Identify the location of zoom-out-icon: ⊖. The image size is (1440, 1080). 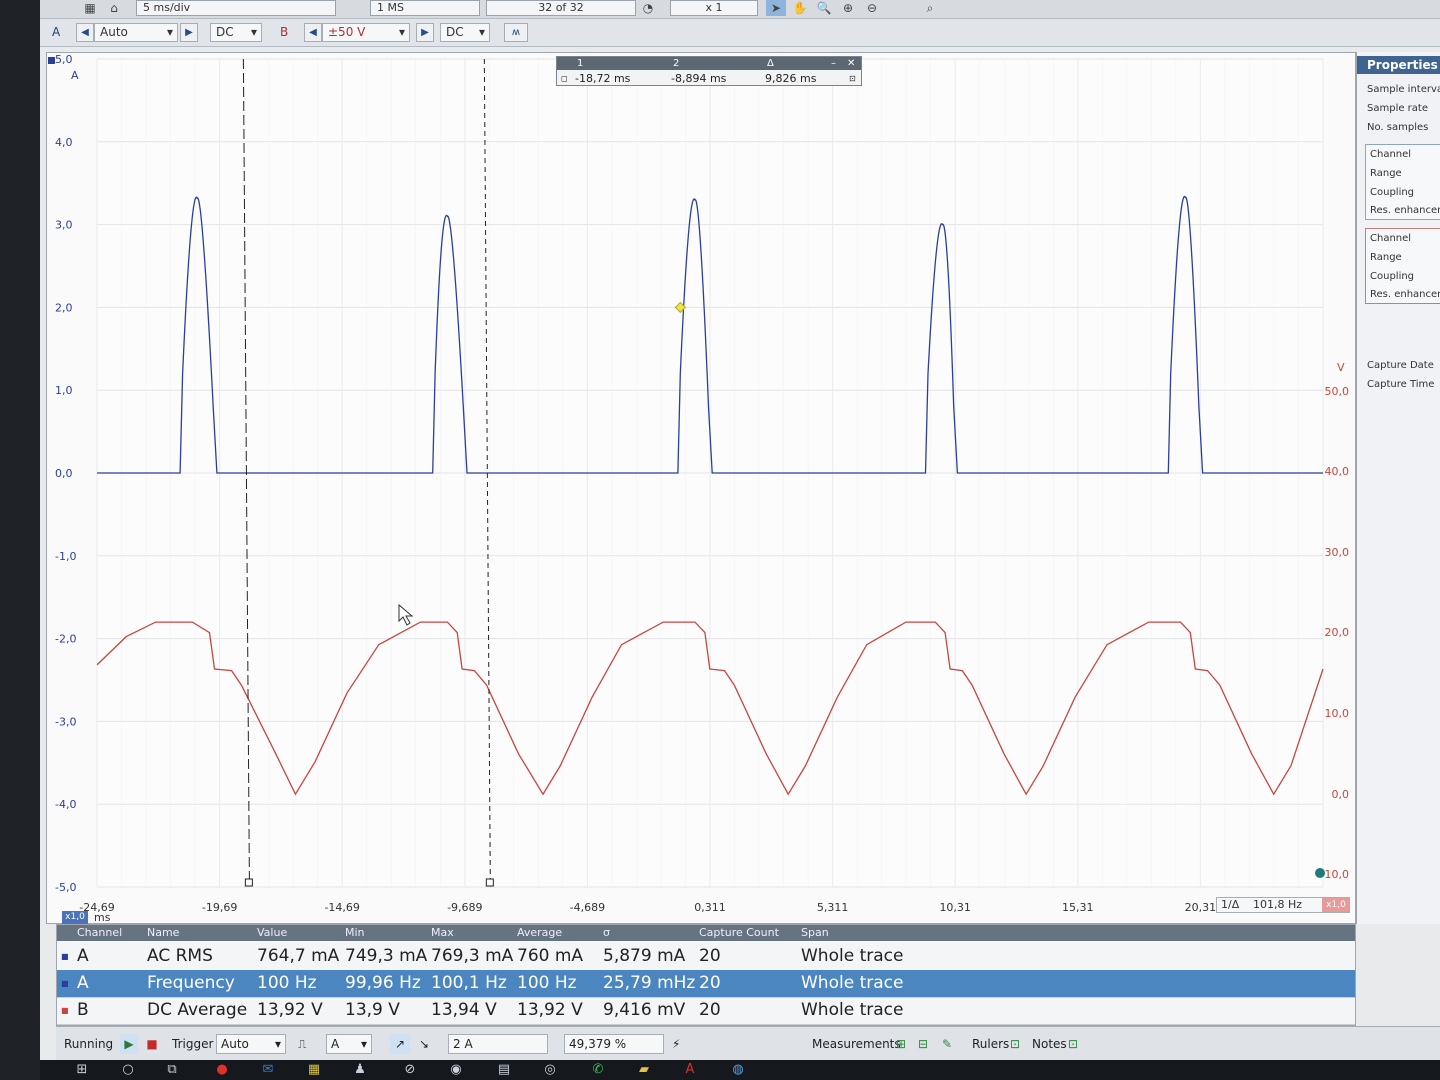
(872, 8).